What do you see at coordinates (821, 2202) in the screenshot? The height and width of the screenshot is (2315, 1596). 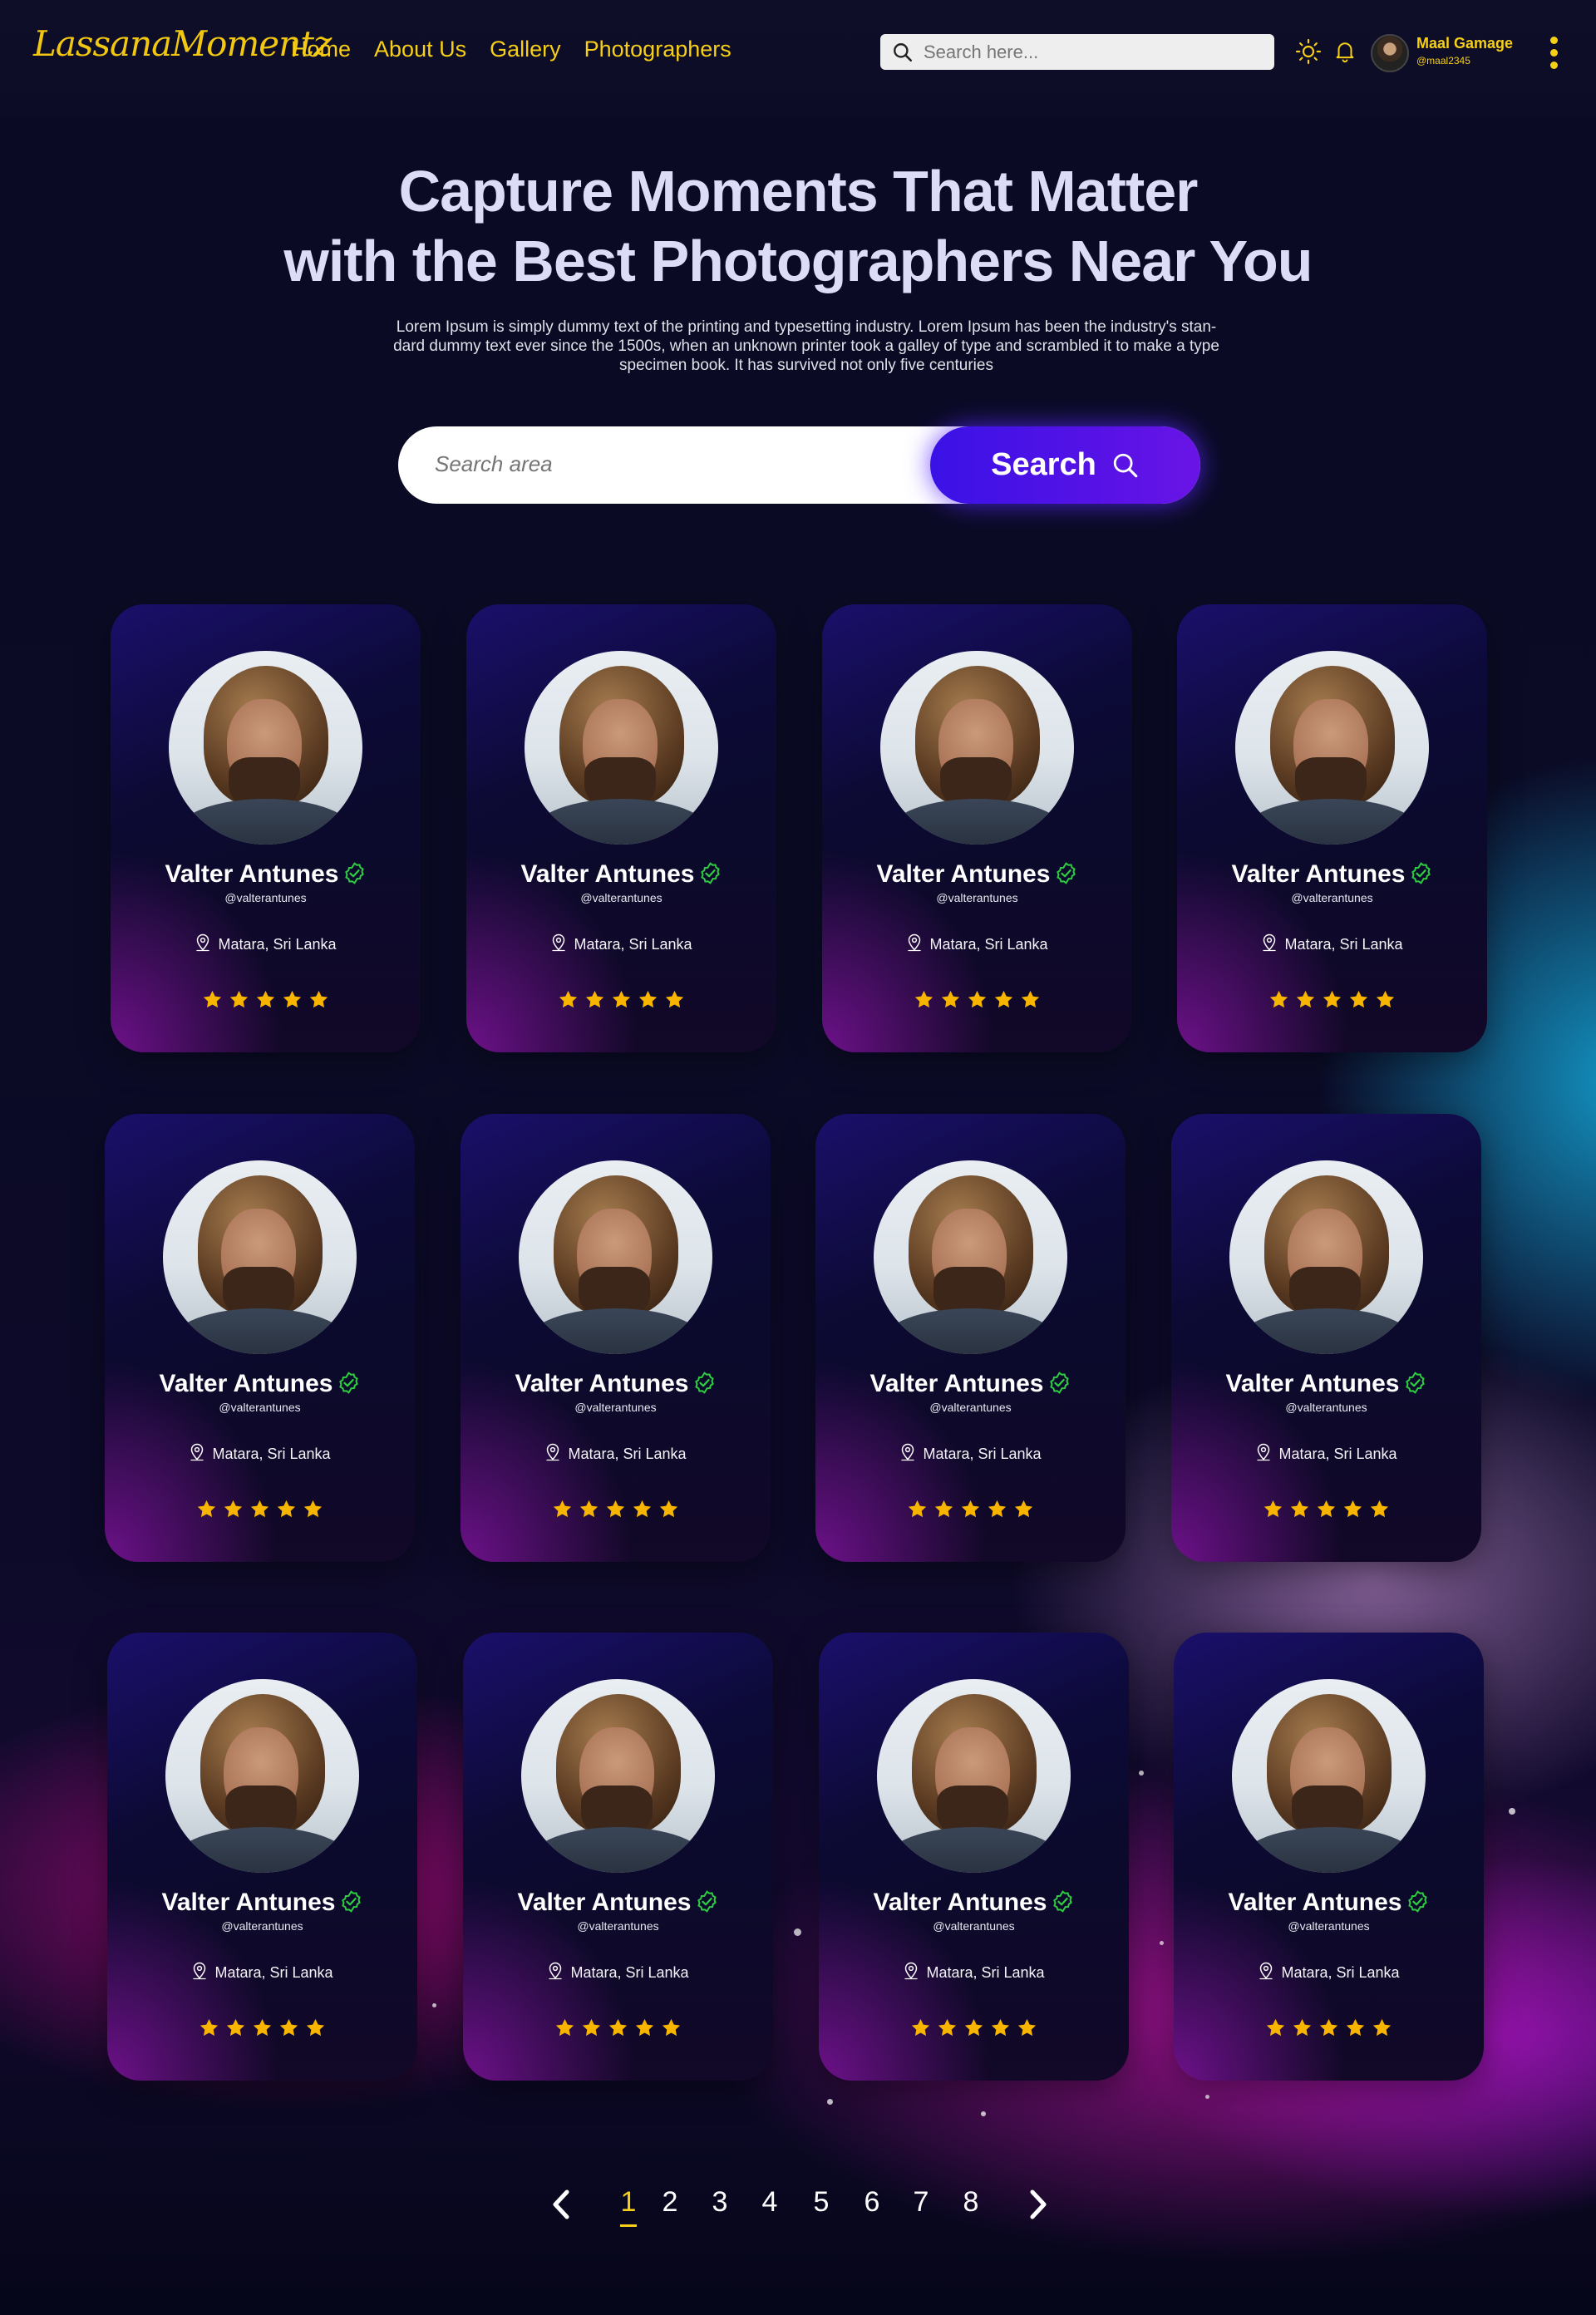 I see `page-5: 5` at bounding box center [821, 2202].